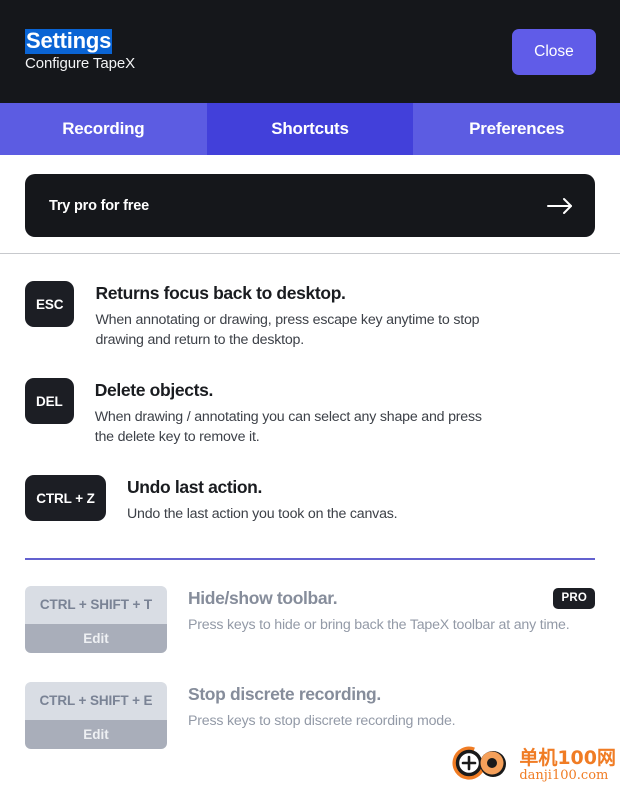 The image size is (620, 794). I want to click on try-pro-label: Try pro for free, so click(99, 205).